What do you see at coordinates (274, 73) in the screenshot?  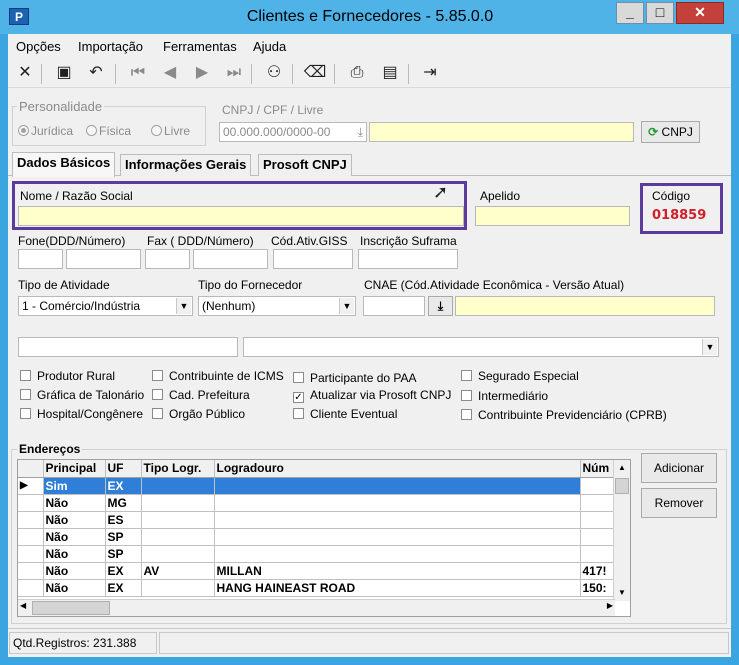 I see `binoculars-icon: ⚇` at bounding box center [274, 73].